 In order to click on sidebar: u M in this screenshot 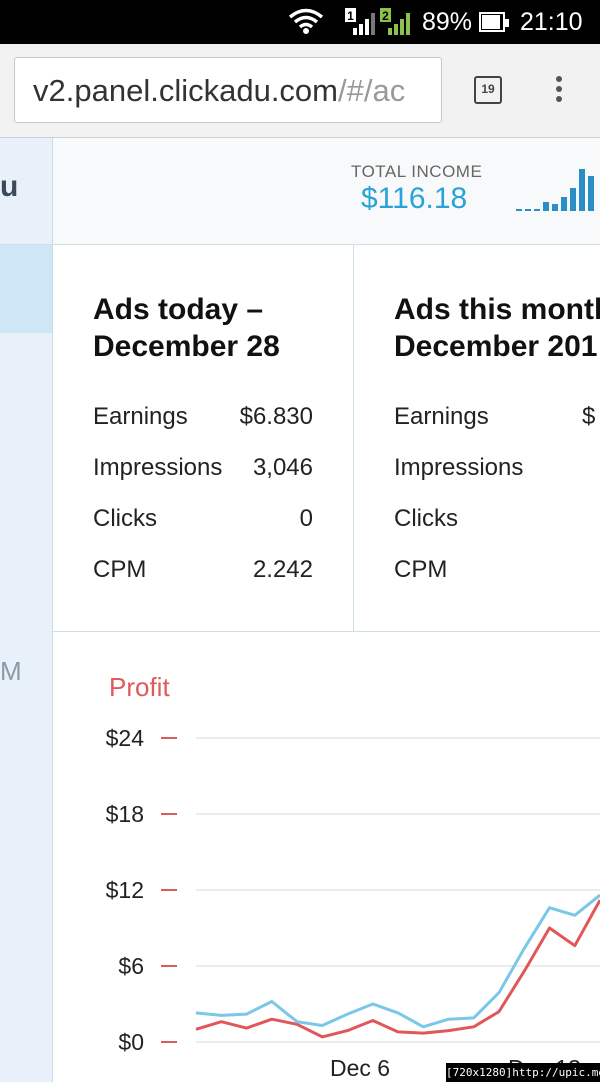, I will do `click(26, 610)`.